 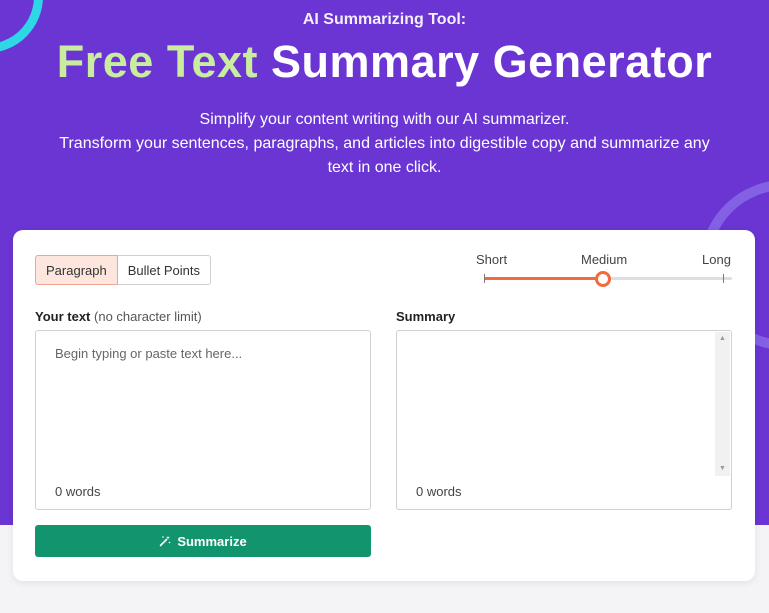 I want to click on summary-word-count: 0 words, so click(x=439, y=491).